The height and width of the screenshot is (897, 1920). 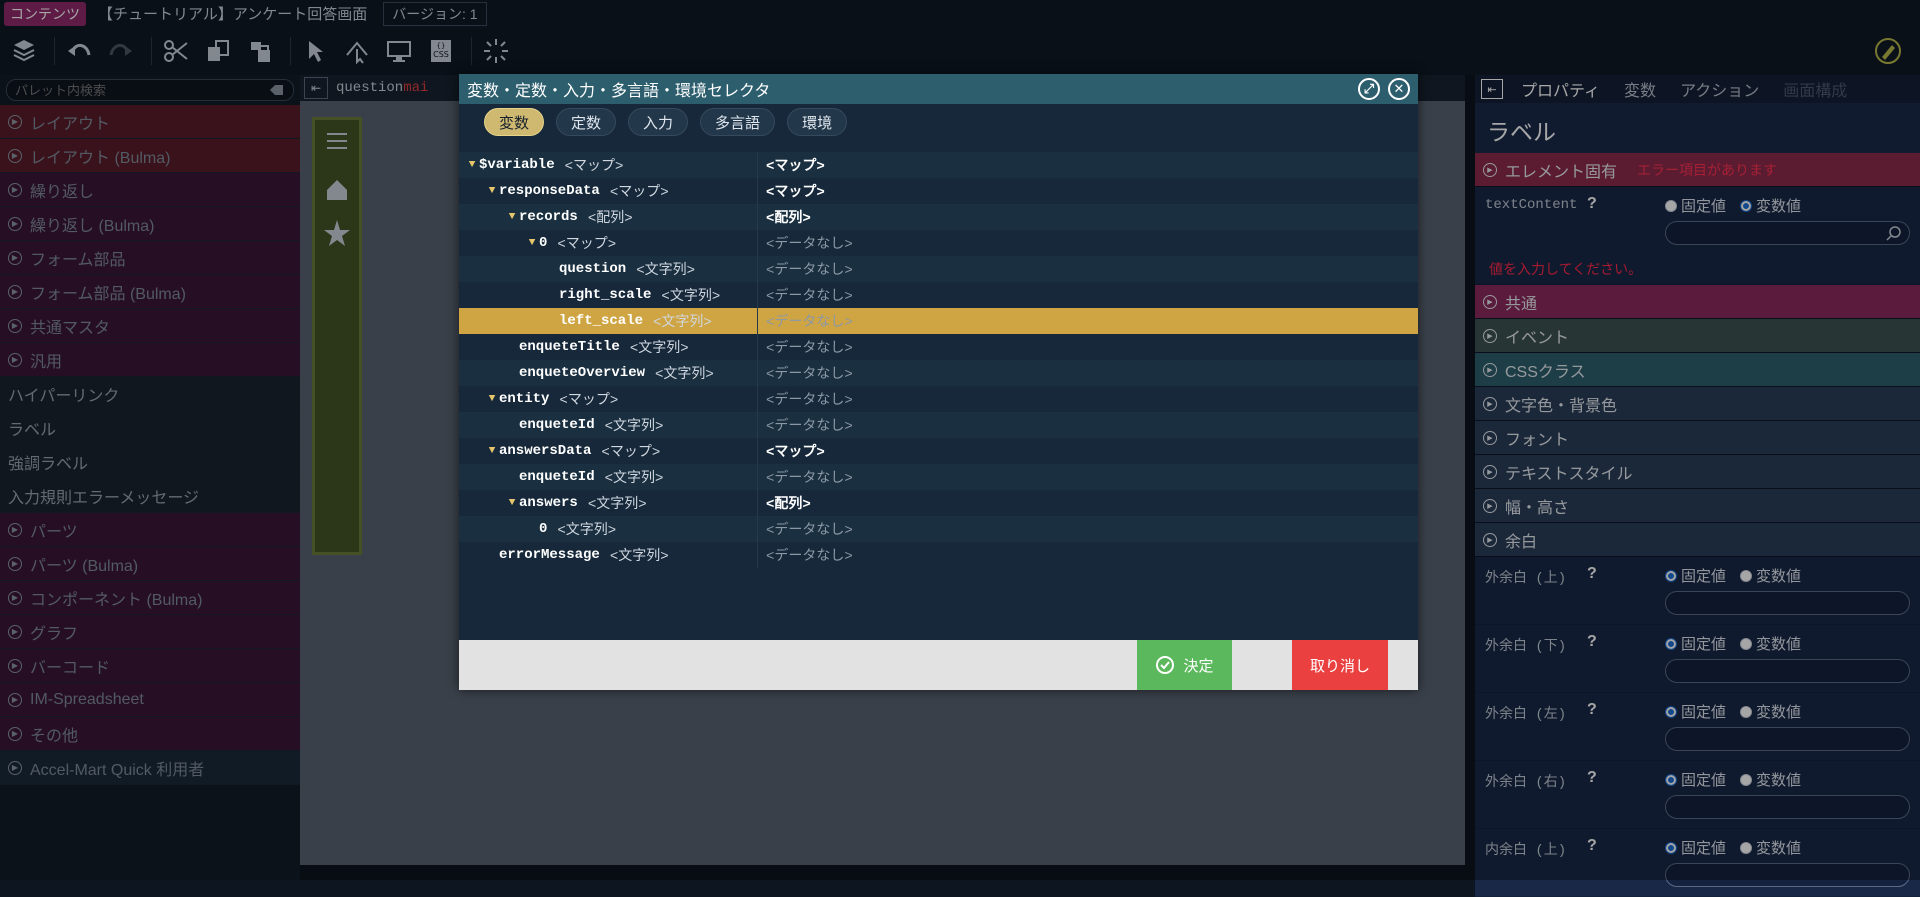 What do you see at coordinates (524, 399) in the screenshot?
I see `tree-key-name: entity` at bounding box center [524, 399].